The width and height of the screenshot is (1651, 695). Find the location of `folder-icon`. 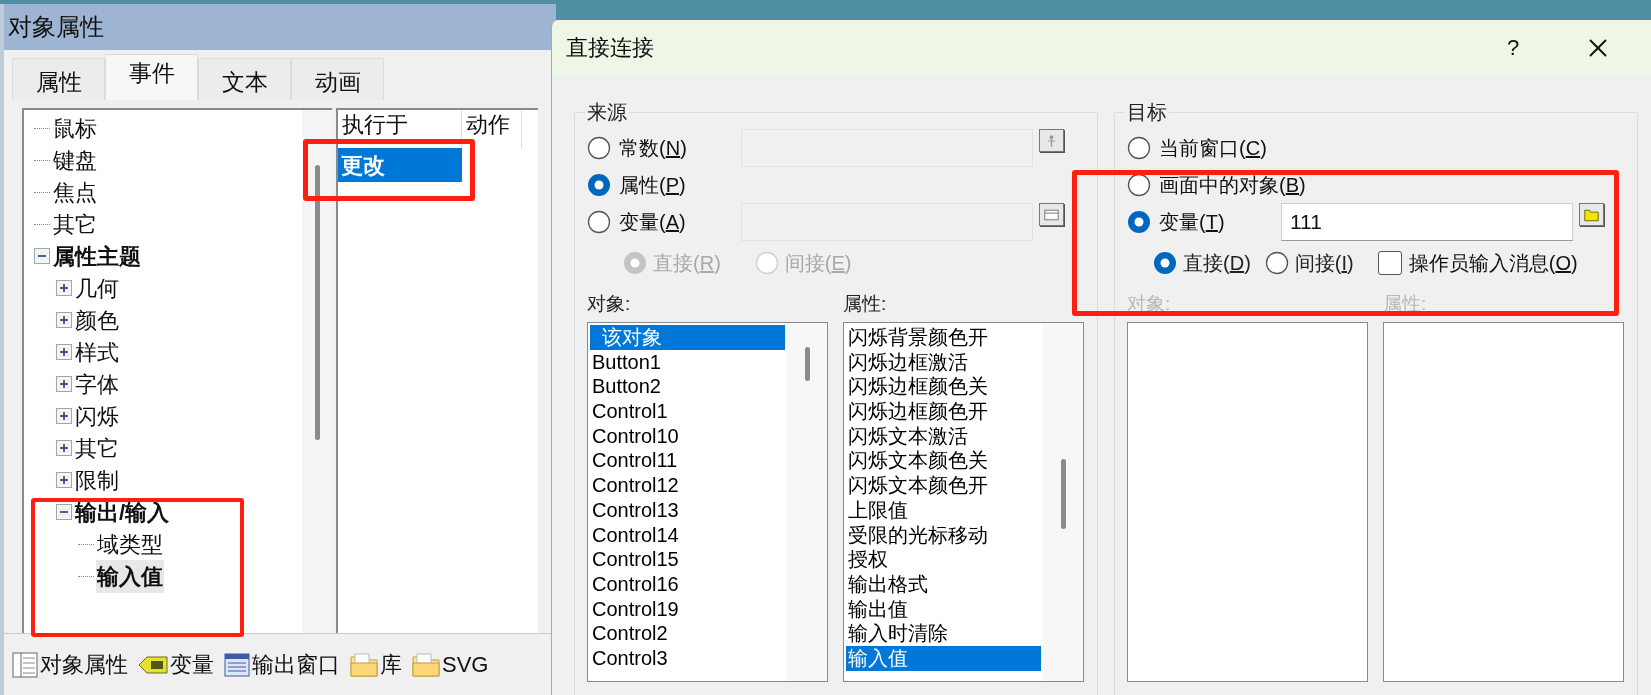

folder-icon is located at coordinates (1591, 215).